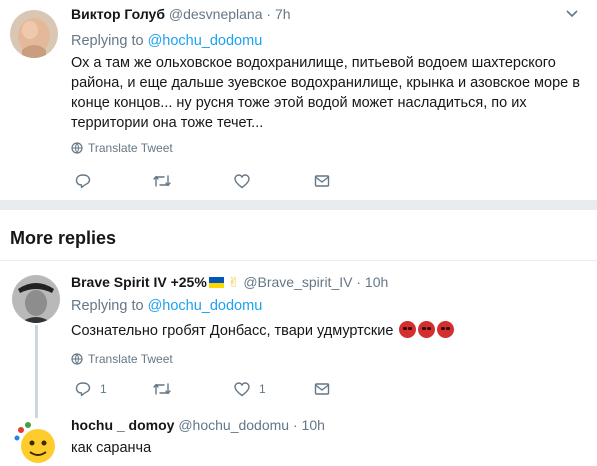  What do you see at coordinates (118, 14) in the screenshot?
I see `author-name: Виктор Голуб` at bounding box center [118, 14].